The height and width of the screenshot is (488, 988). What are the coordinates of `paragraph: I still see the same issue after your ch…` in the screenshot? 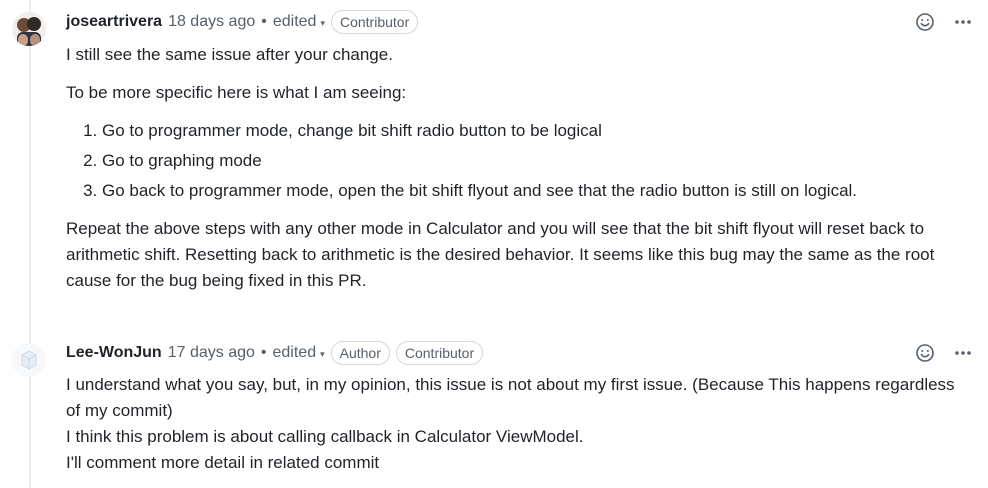 It's located at (229, 54).